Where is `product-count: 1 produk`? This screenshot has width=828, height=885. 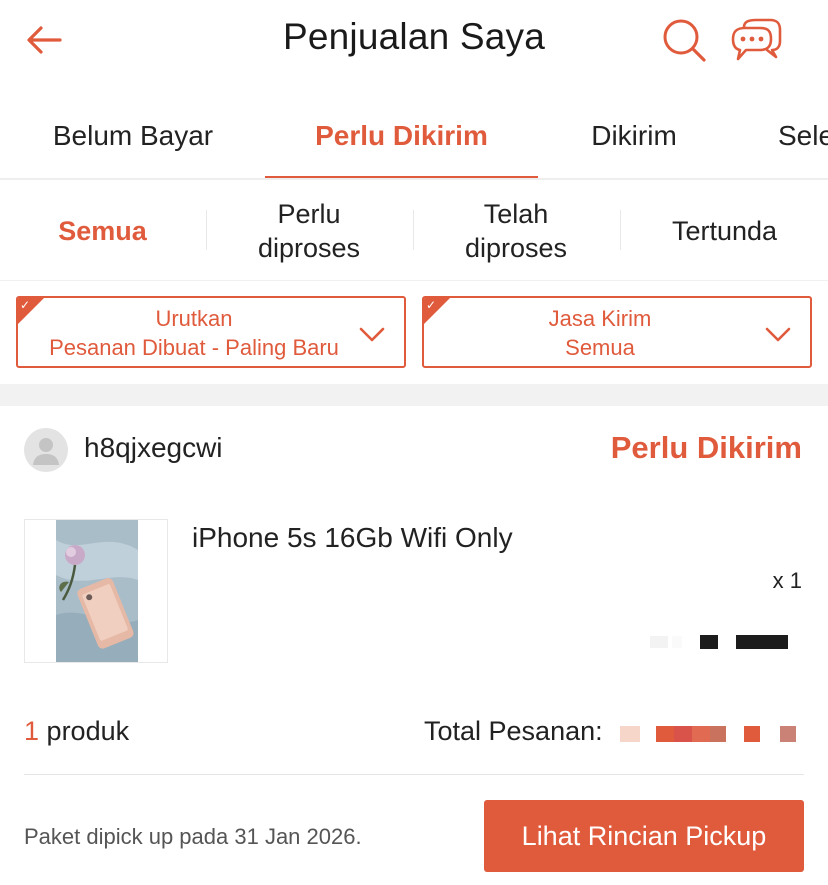
product-count: 1 produk is located at coordinates (76, 731).